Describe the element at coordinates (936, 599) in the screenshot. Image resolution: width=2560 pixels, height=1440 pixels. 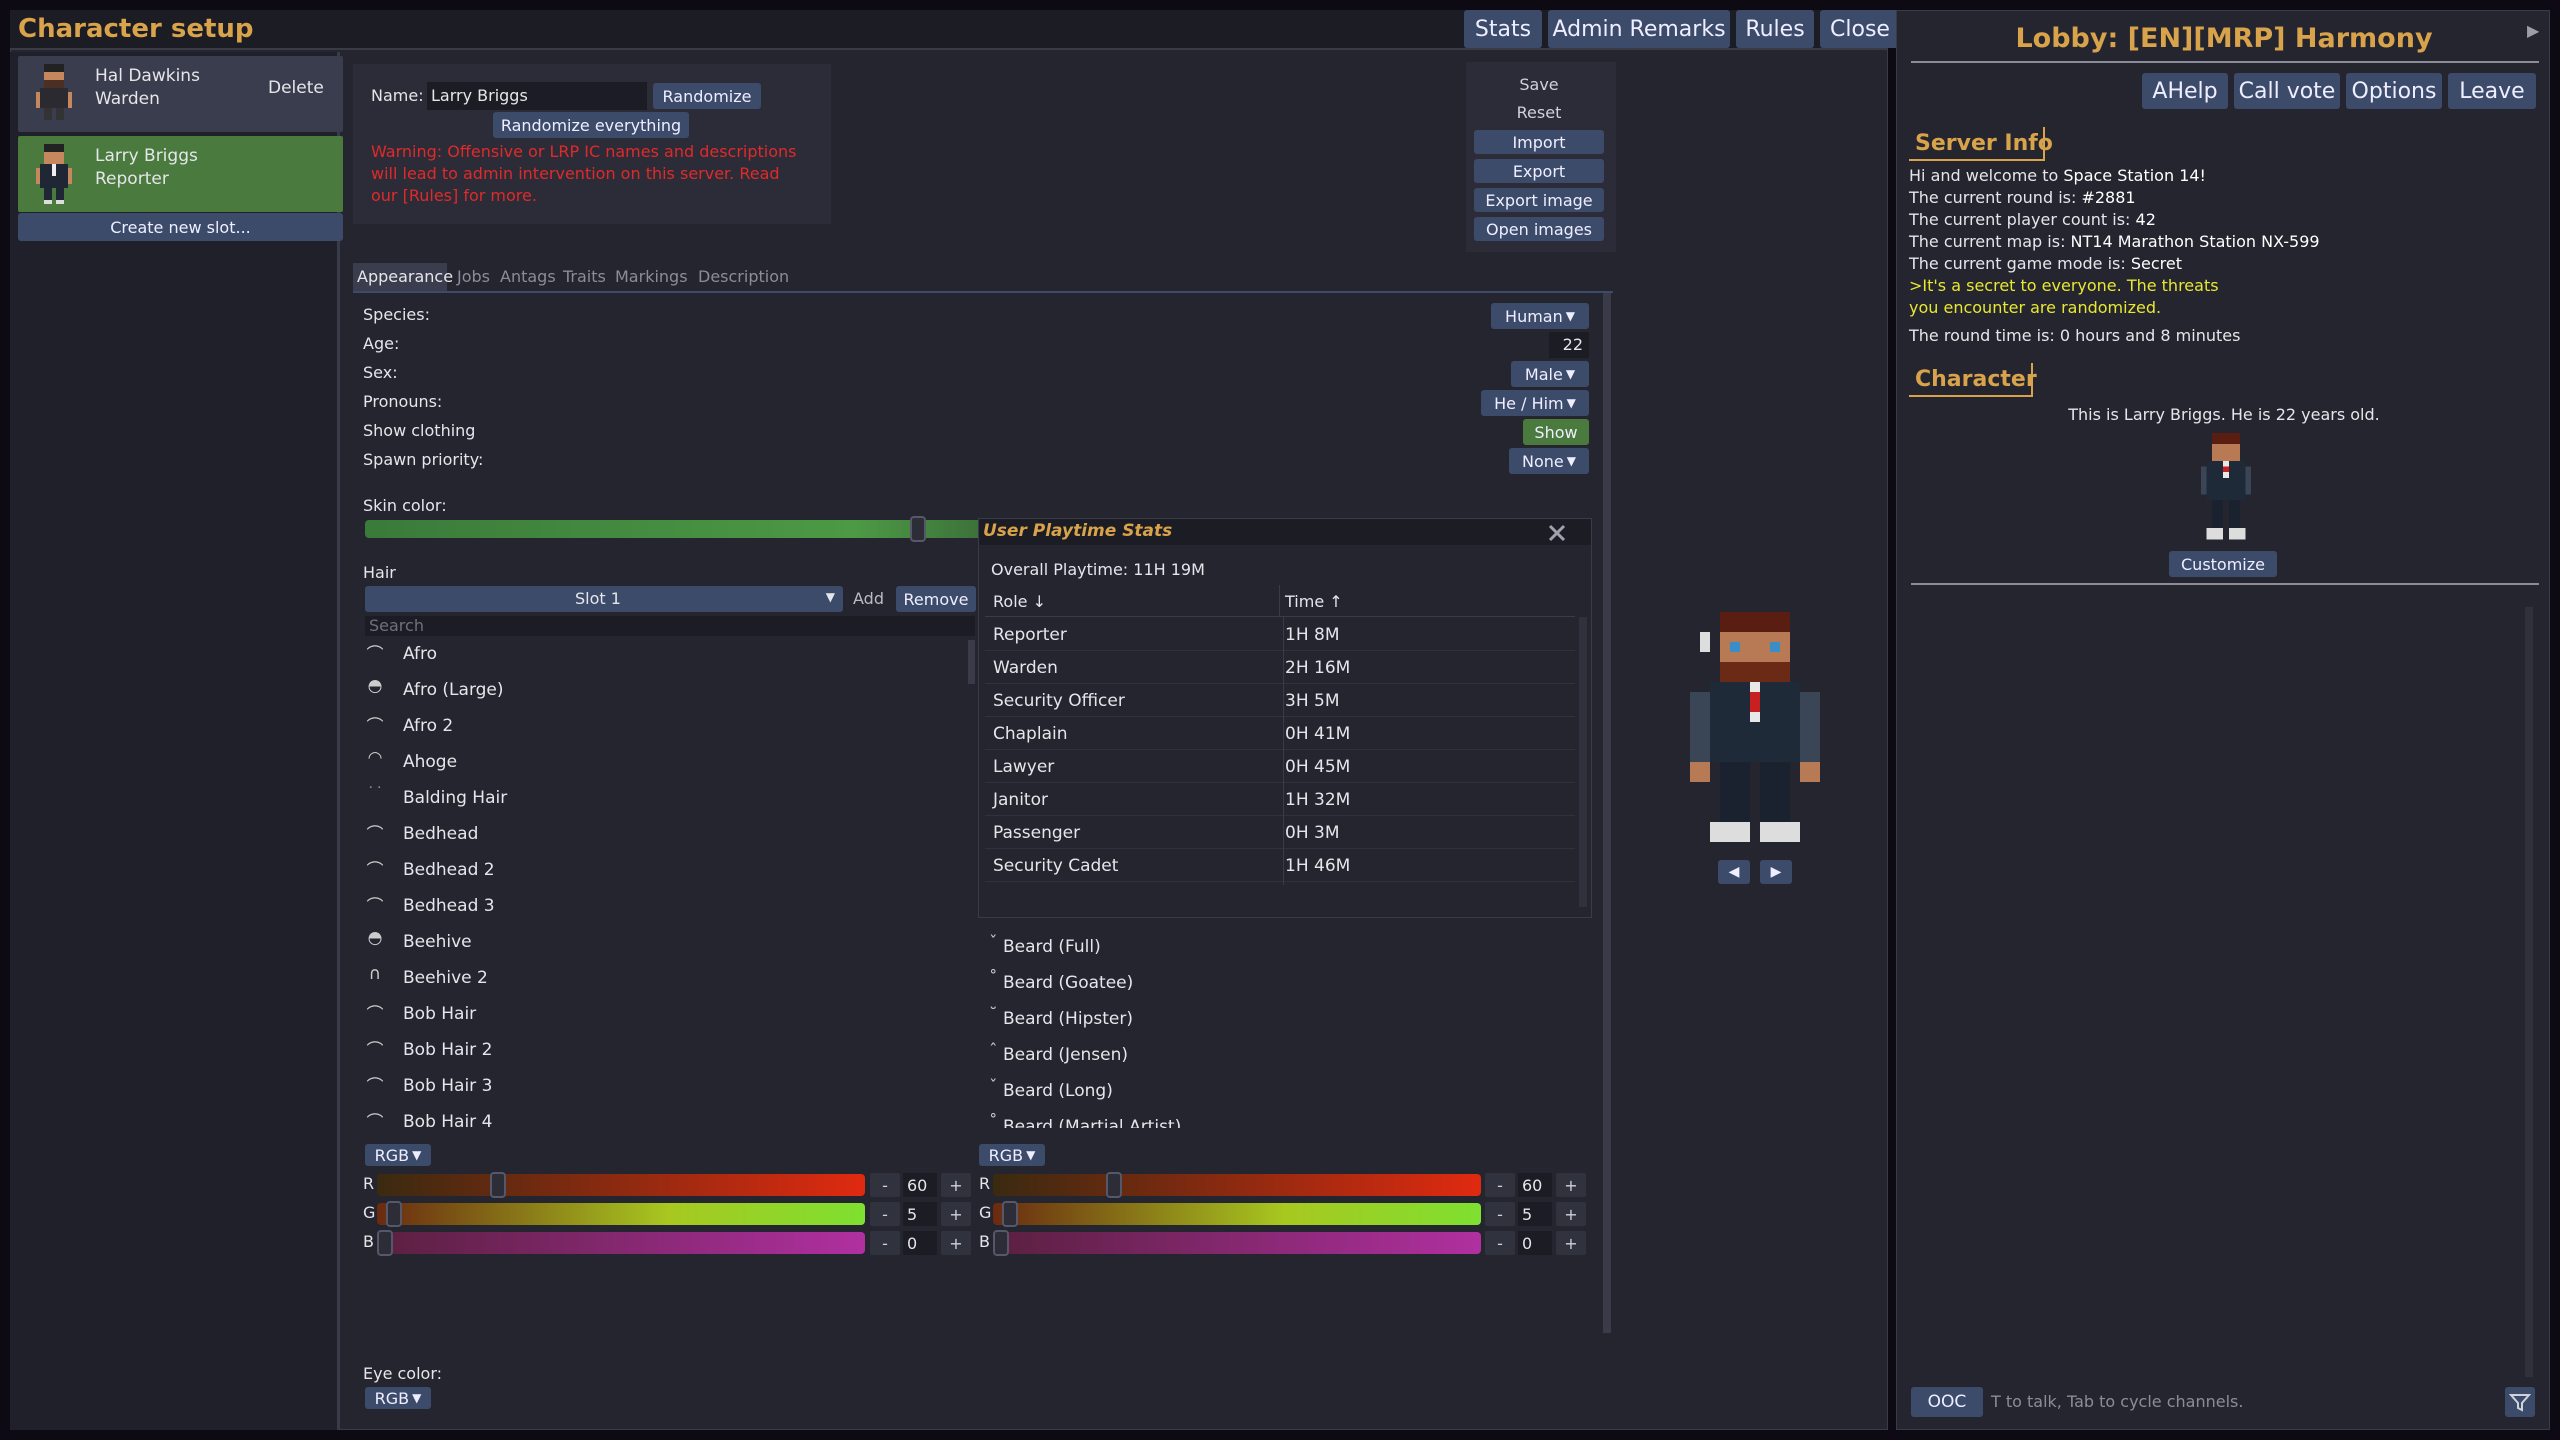
I see `hair-remove-button: Remove` at that location.